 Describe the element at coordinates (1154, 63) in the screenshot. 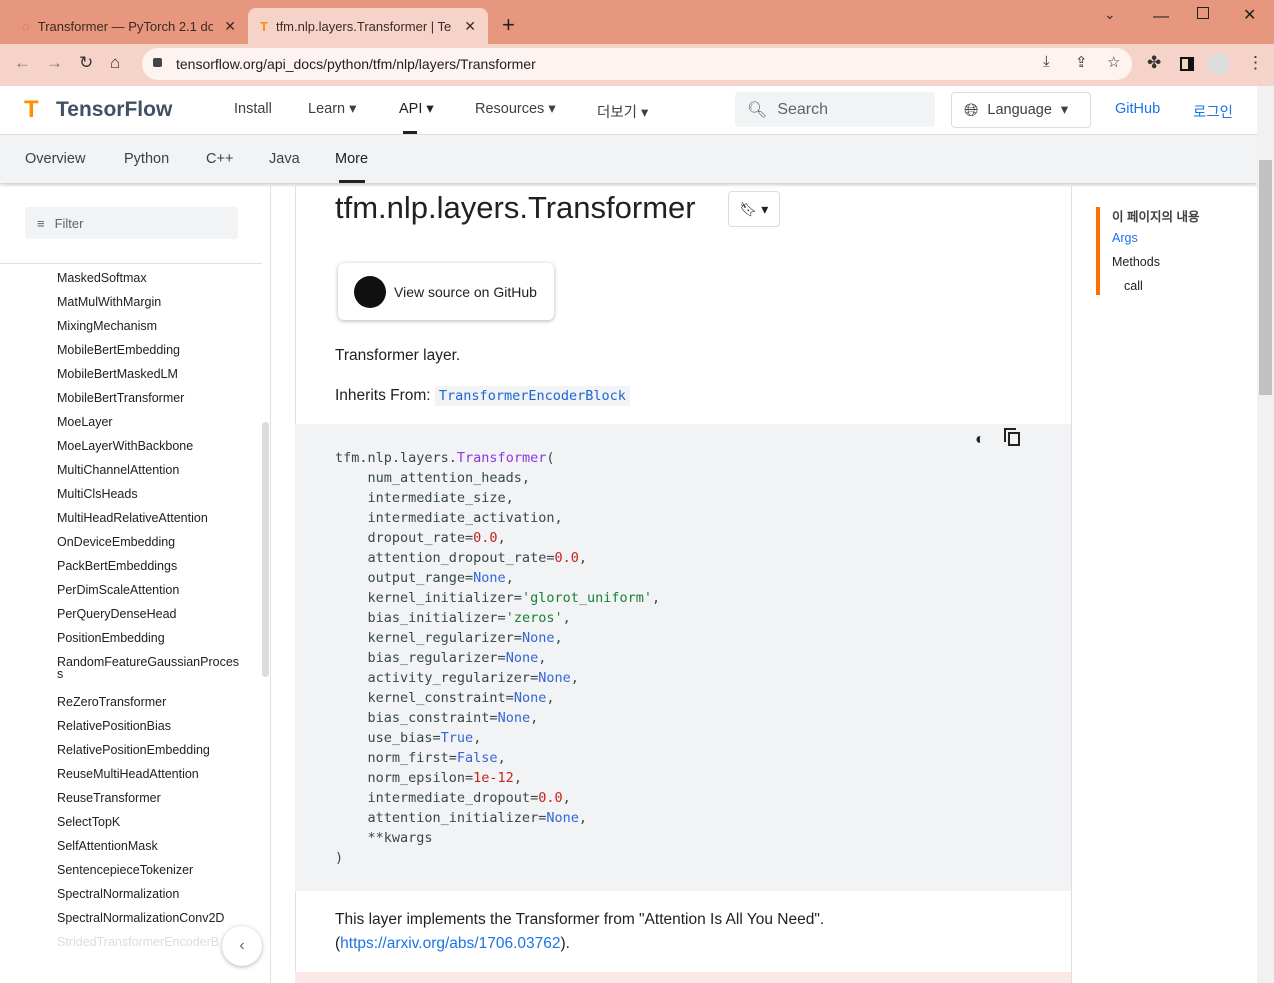

I see `extensions-icon: ✤` at that location.